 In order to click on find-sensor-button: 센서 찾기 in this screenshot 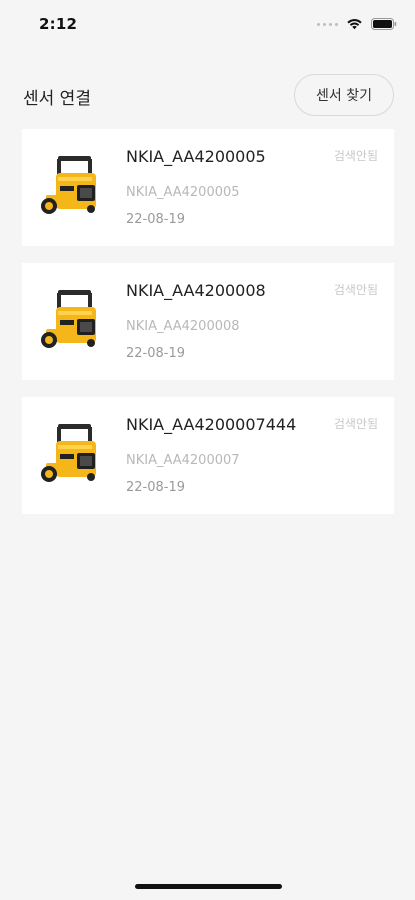, I will do `click(344, 95)`.